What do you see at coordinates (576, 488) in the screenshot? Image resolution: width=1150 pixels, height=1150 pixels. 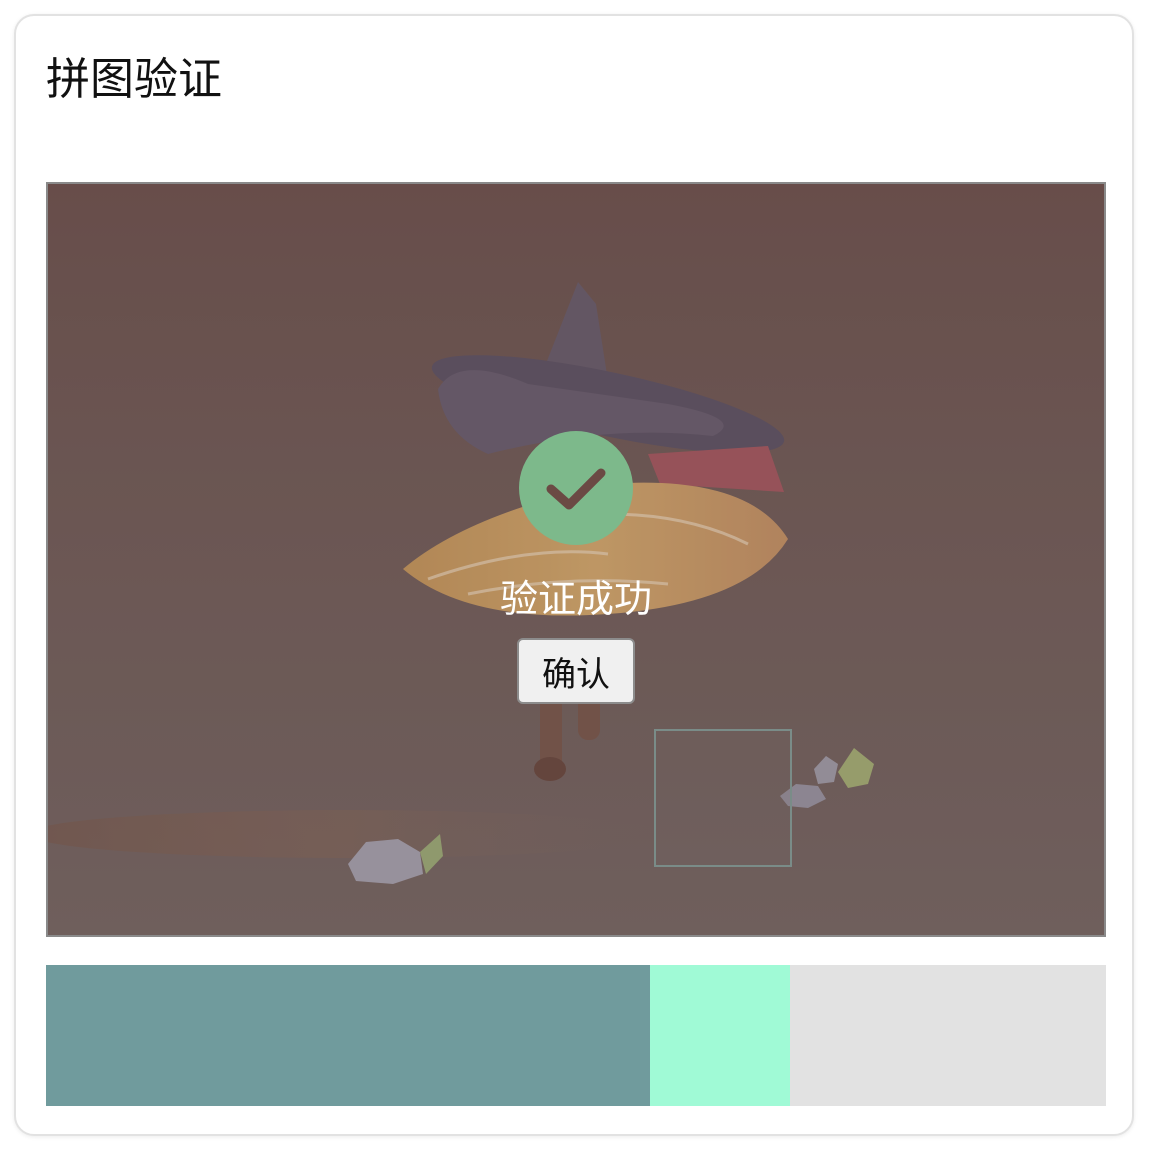 I see `success-check-icon` at bounding box center [576, 488].